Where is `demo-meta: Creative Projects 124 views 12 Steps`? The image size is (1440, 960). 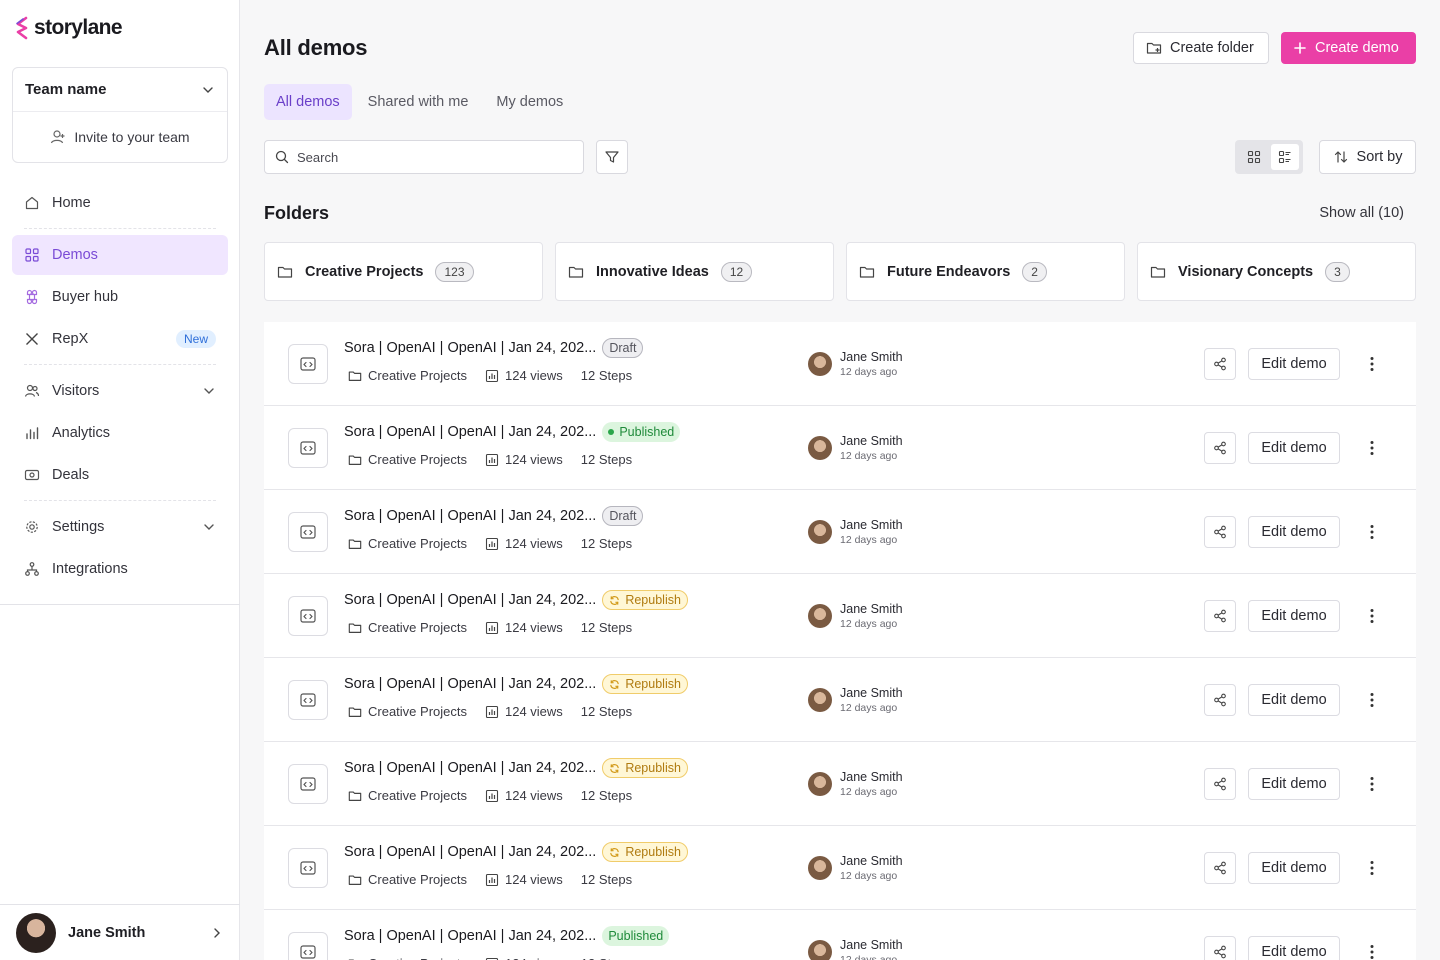
demo-meta: Creative Projects 124 views 12 Steps is located at coordinates (490, 795).